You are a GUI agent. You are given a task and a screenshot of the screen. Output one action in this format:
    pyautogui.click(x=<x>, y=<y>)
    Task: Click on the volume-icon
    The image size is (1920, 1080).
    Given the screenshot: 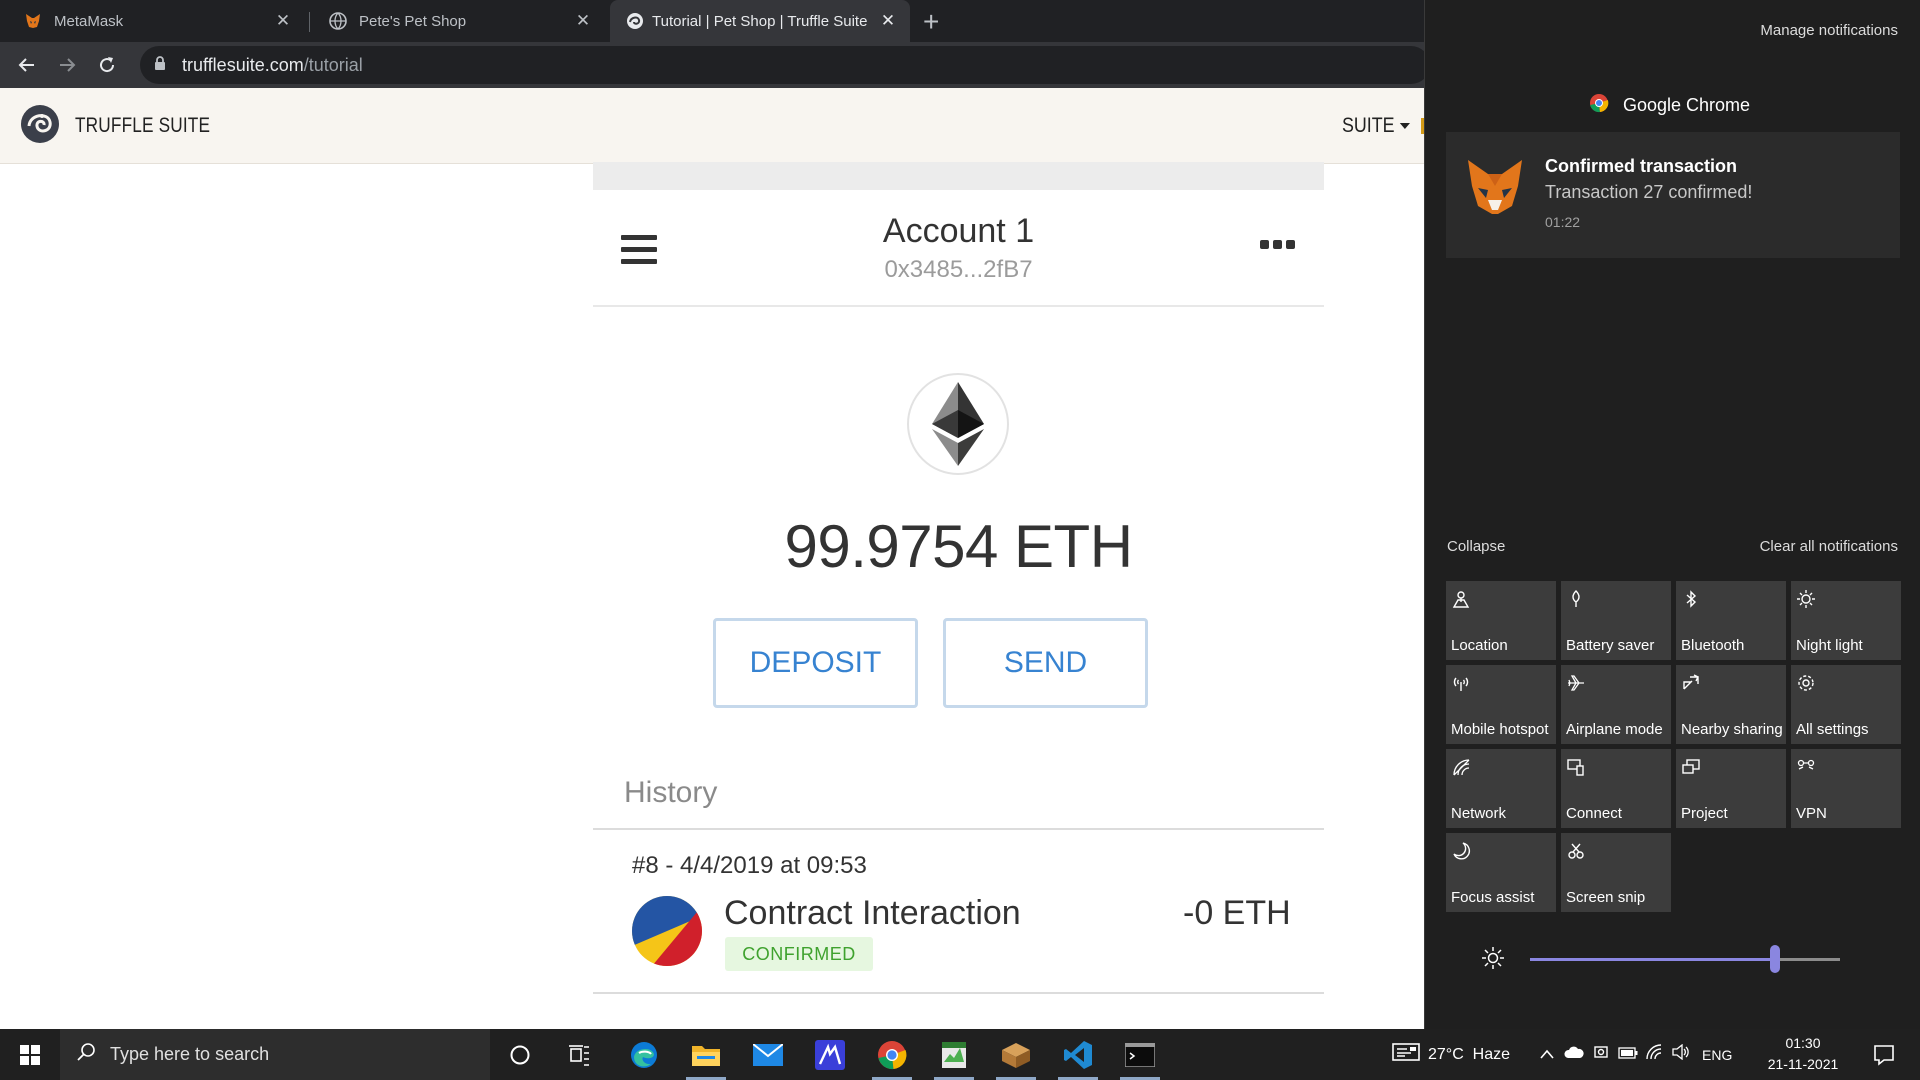 What is the action you would take?
    pyautogui.click(x=1681, y=1054)
    